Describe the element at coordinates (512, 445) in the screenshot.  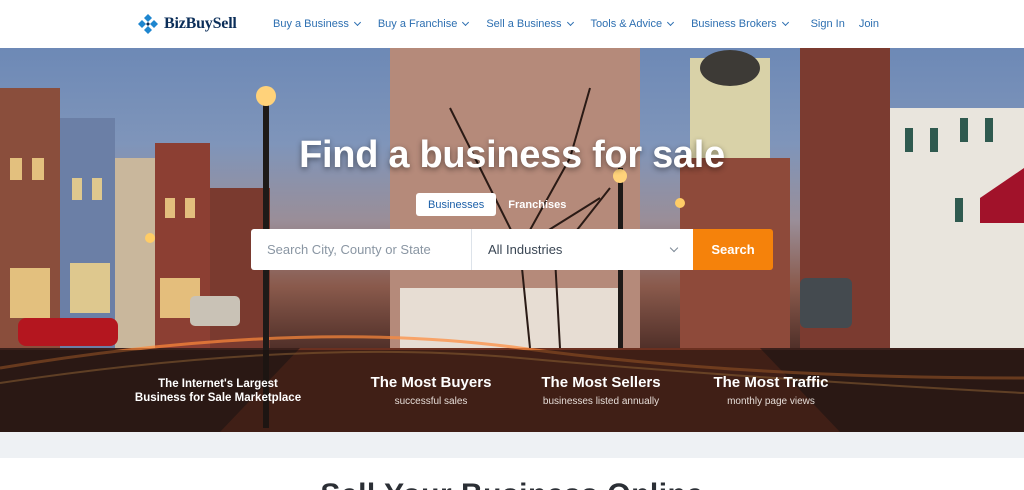
I see `section-divider-band` at that location.